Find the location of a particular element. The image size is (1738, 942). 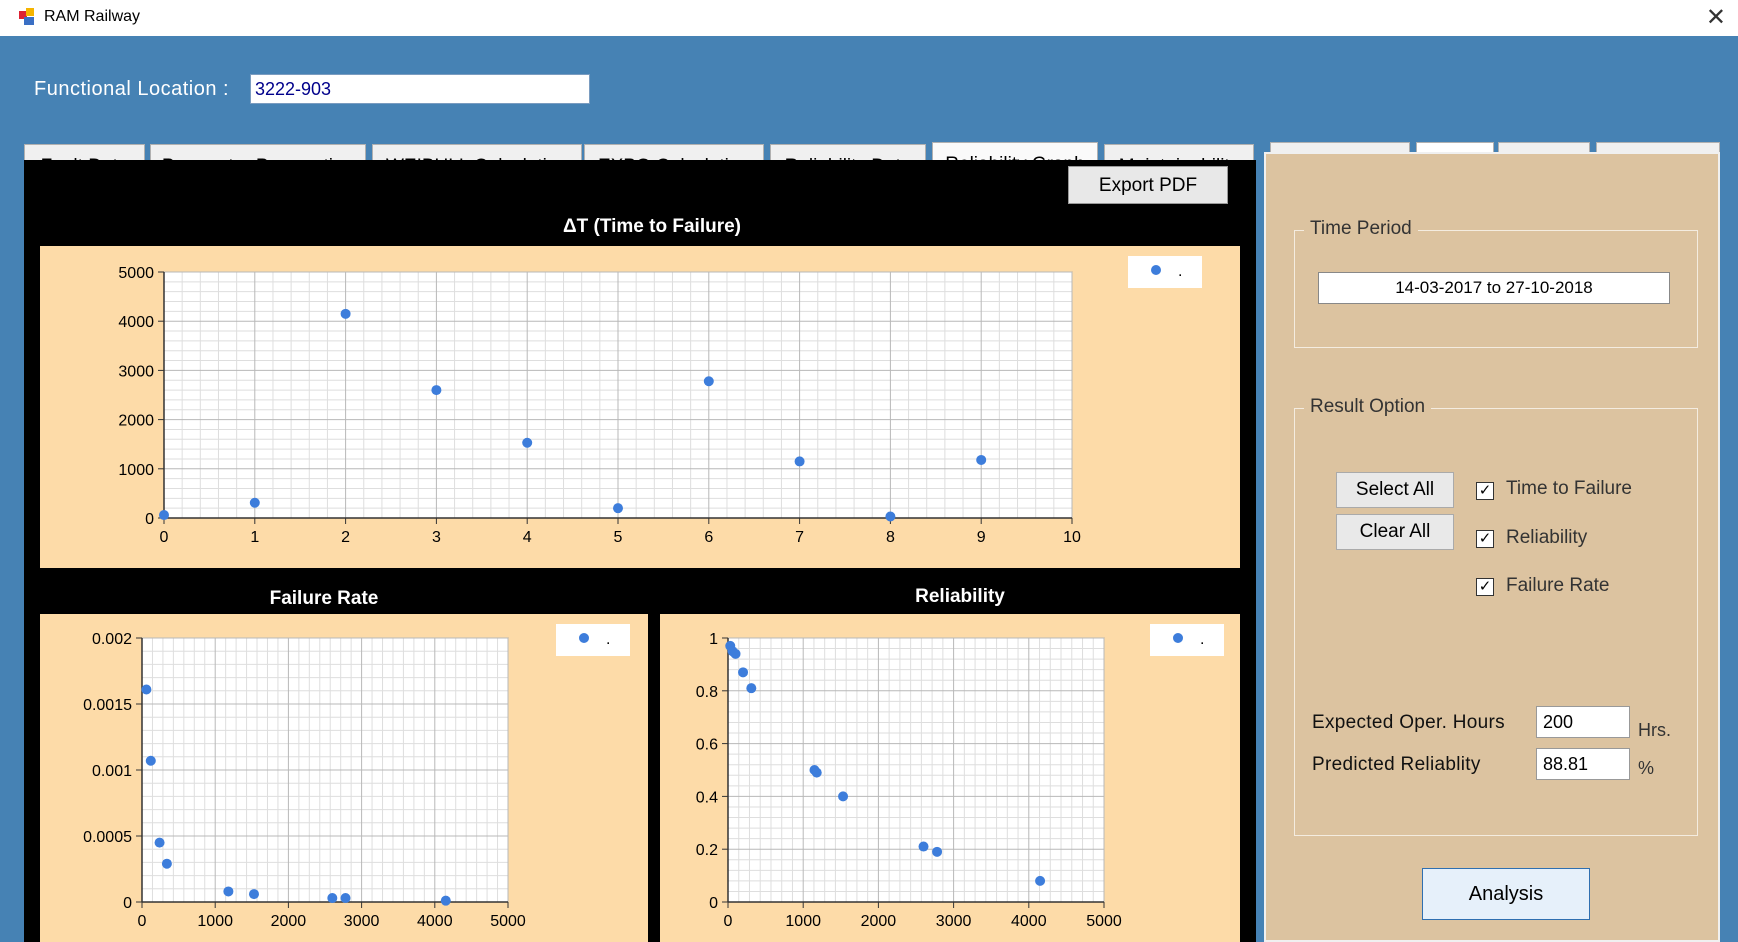

dt-y-tick-label: 0 is located at coordinates (149, 519).